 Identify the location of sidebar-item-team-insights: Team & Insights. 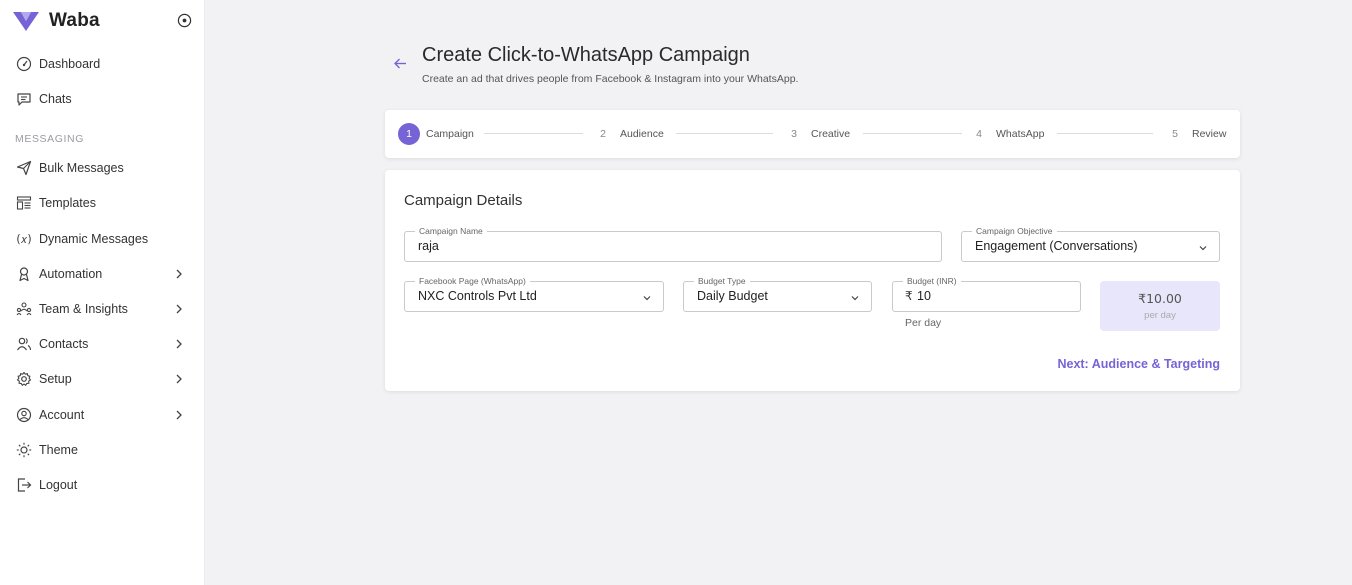
(103, 309).